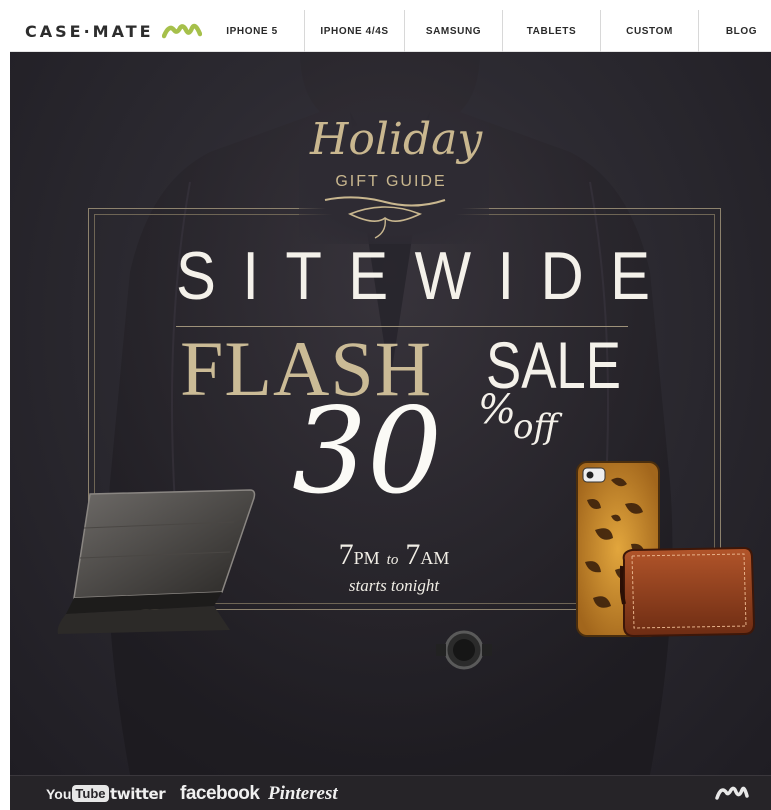  What do you see at coordinates (354, 31) in the screenshot?
I see `nav-item-iphone-4-4s: IPHONE 4/4S` at bounding box center [354, 31].